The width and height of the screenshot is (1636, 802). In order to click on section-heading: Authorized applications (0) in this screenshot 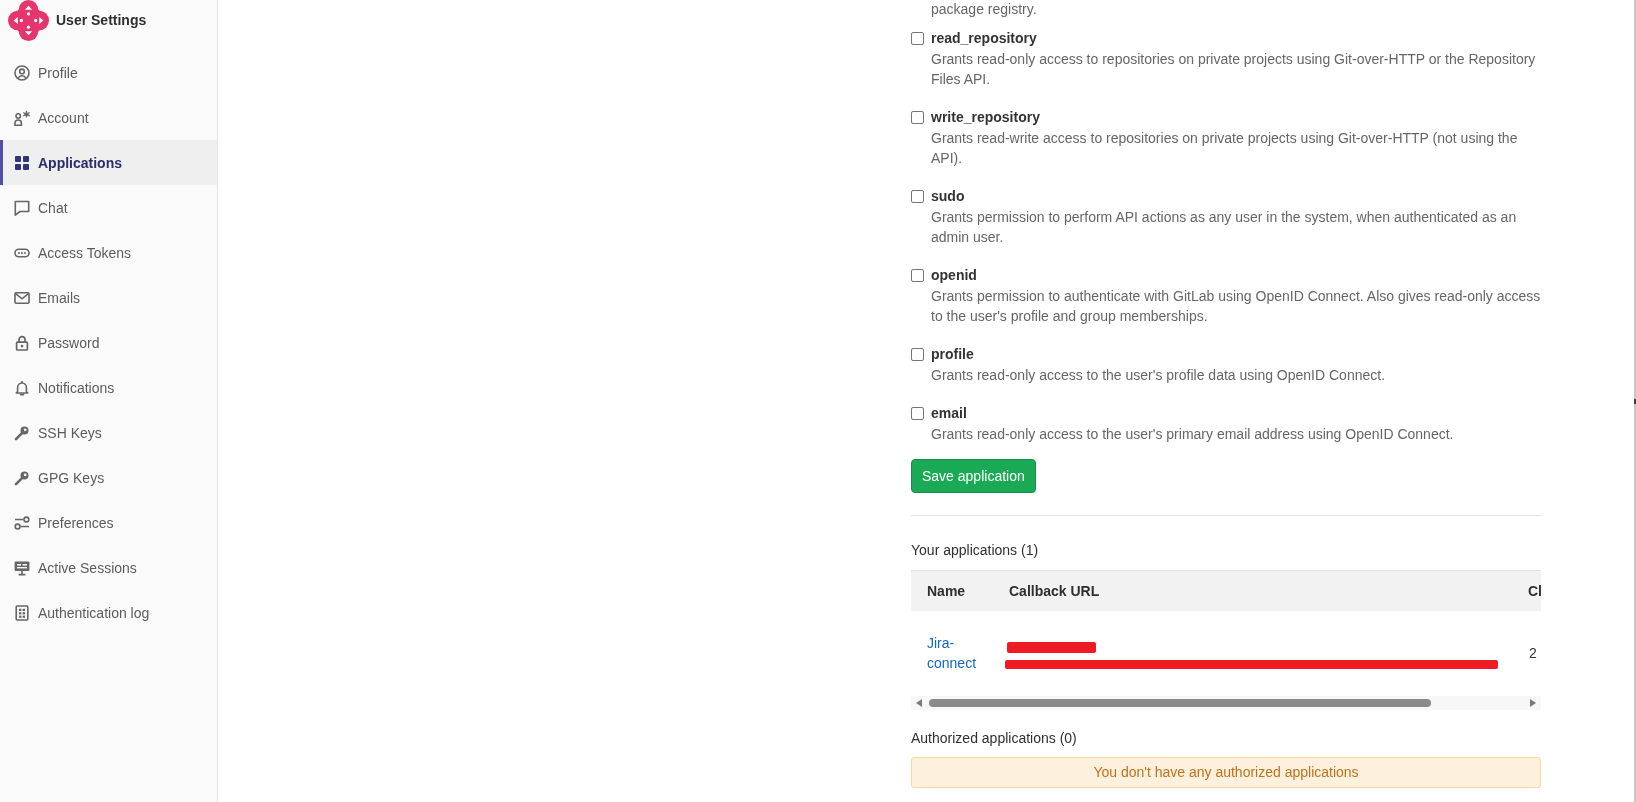, I will do `click(994, 738)`.